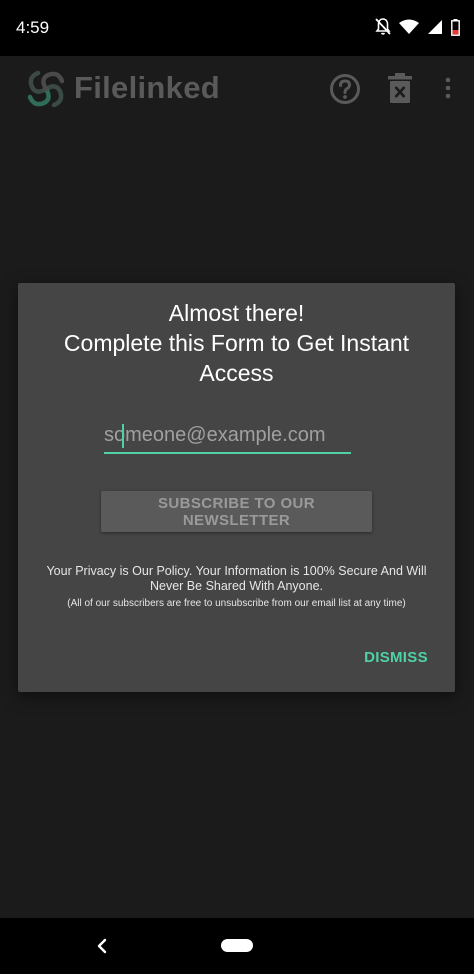  What do you see at coordinates (236, 313) in the screenshot?
I see `dialog-title-line: Almost there!` at bounding box center [236, 313].